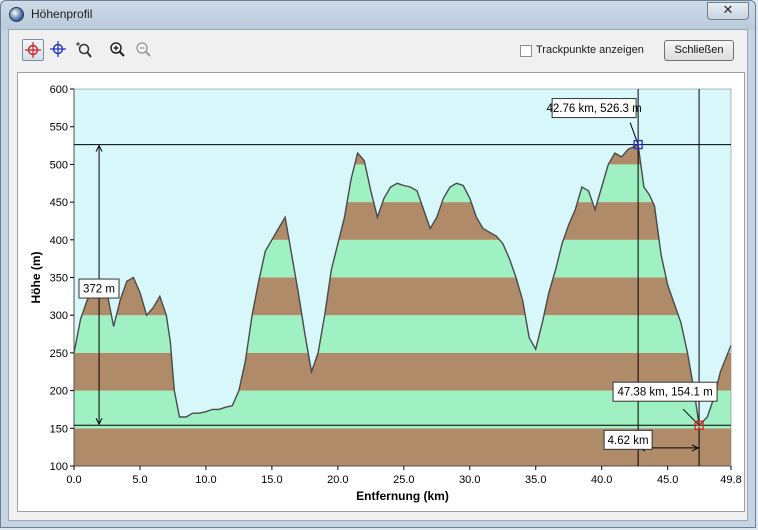 The height and width of the screenshot is (530, 758). Describe the element at coordinates (271, 480) in the screenshot. I see `x-tick-label: 15.0` at that location.